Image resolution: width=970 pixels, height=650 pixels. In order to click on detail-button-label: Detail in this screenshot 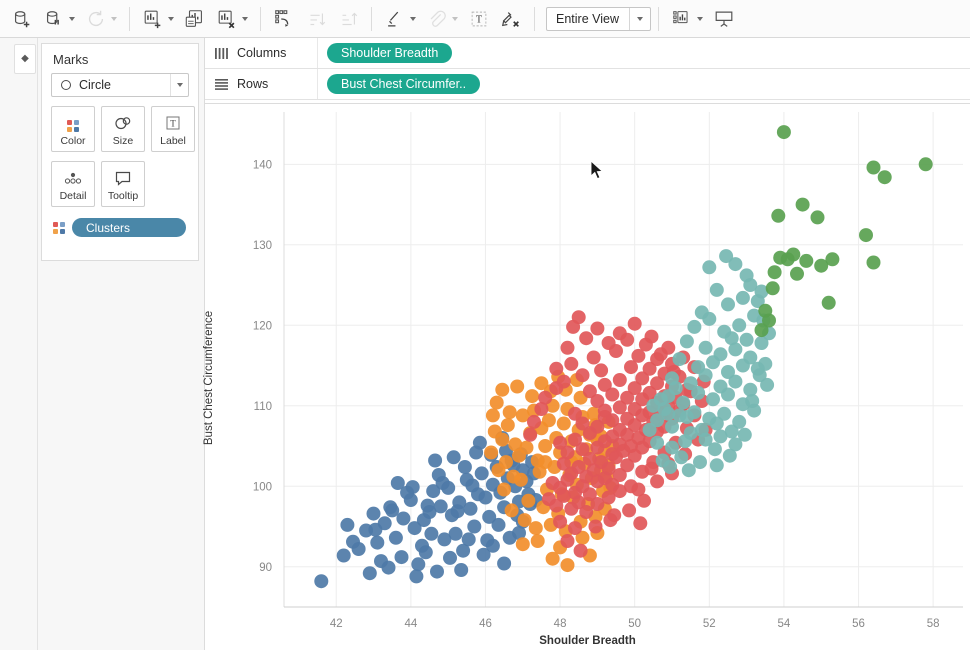, I will do `click(73, 195)`.